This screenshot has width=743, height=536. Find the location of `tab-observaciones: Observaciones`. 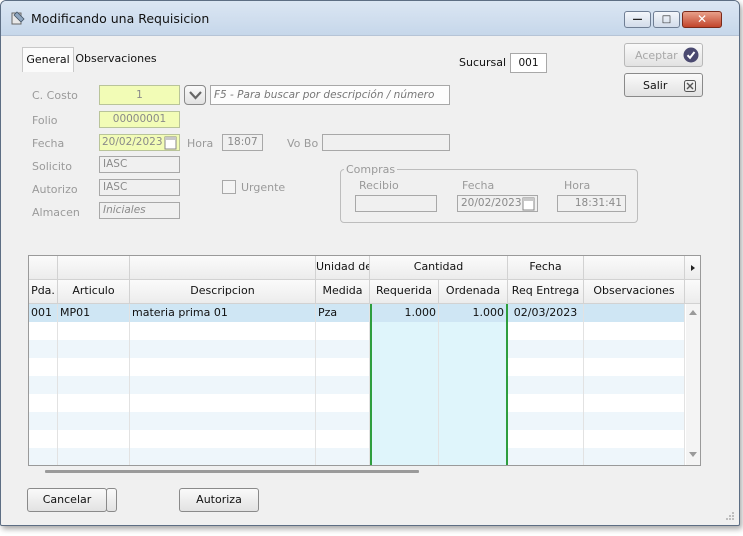

tab-observaciones: Observaciones is located at coordinates (116, 59).